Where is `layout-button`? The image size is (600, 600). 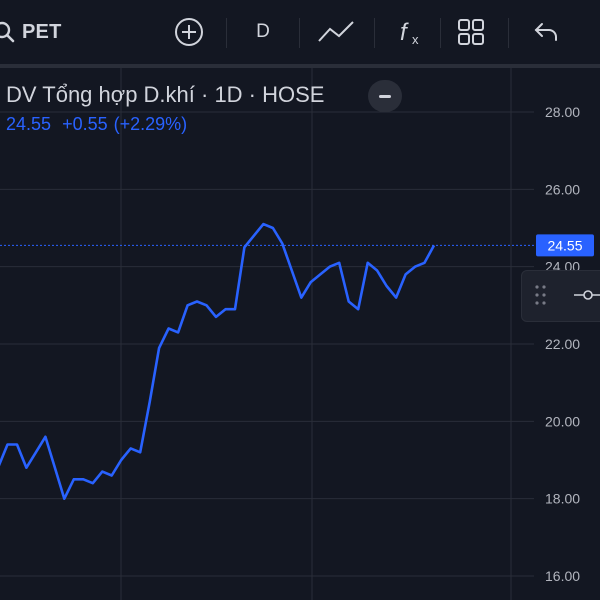 layout-button is located at coordinates (471, 32).